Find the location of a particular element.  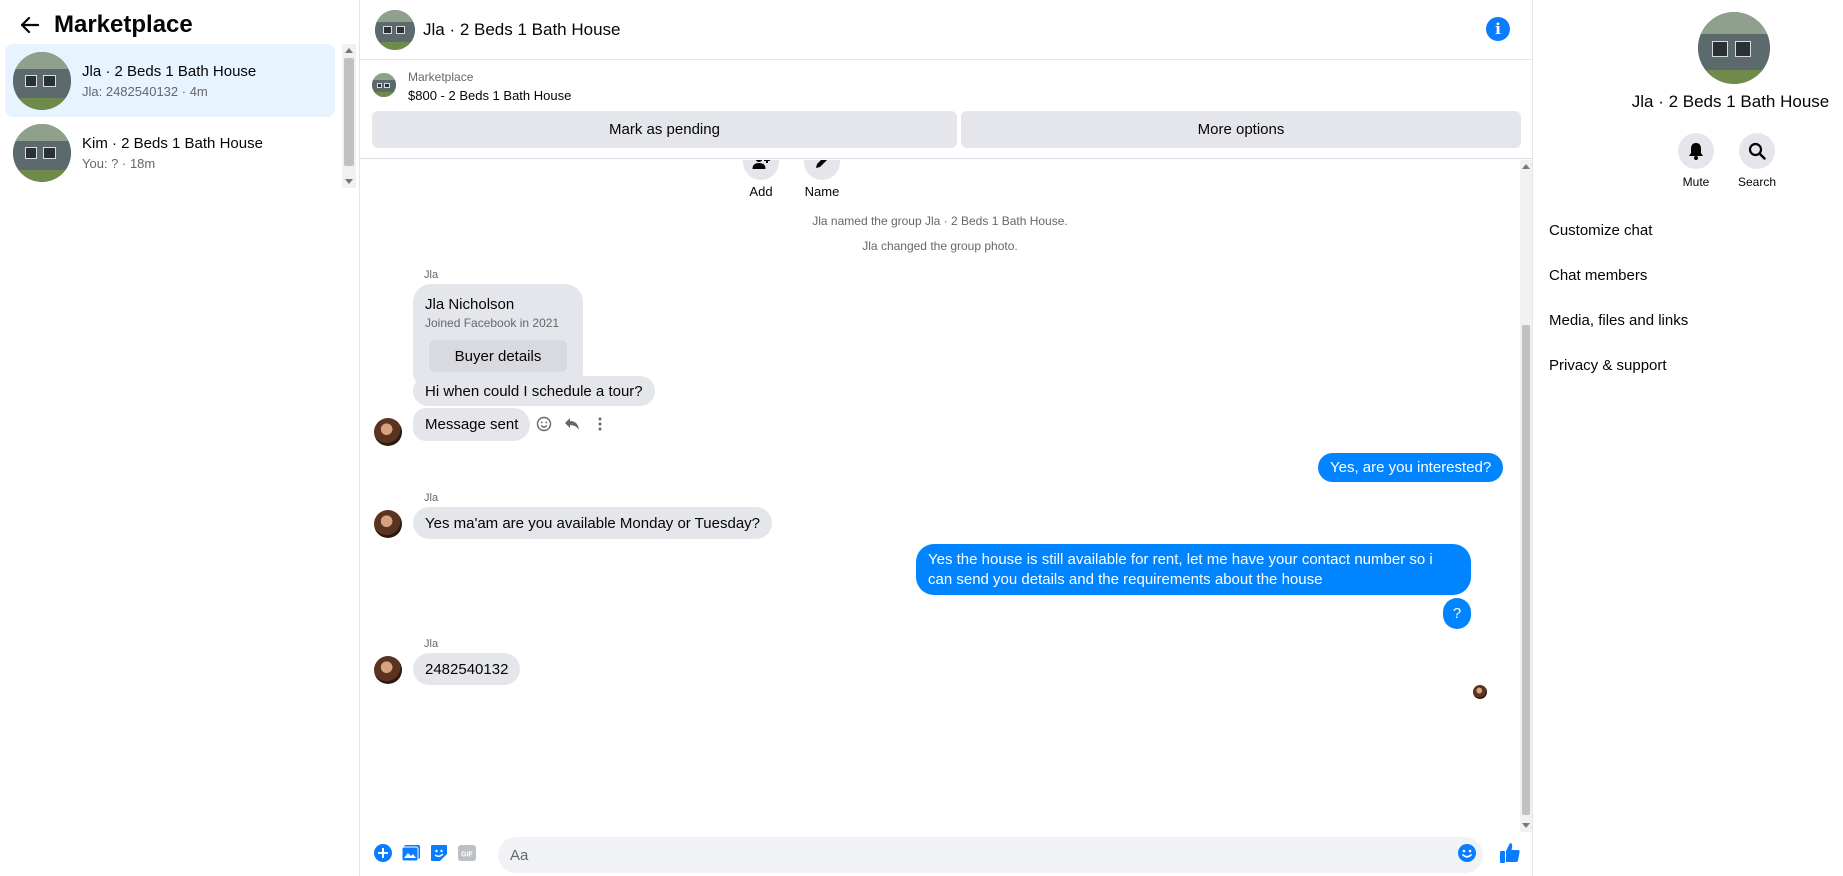

message-composer: GIF is located at coordinates (946, 854).